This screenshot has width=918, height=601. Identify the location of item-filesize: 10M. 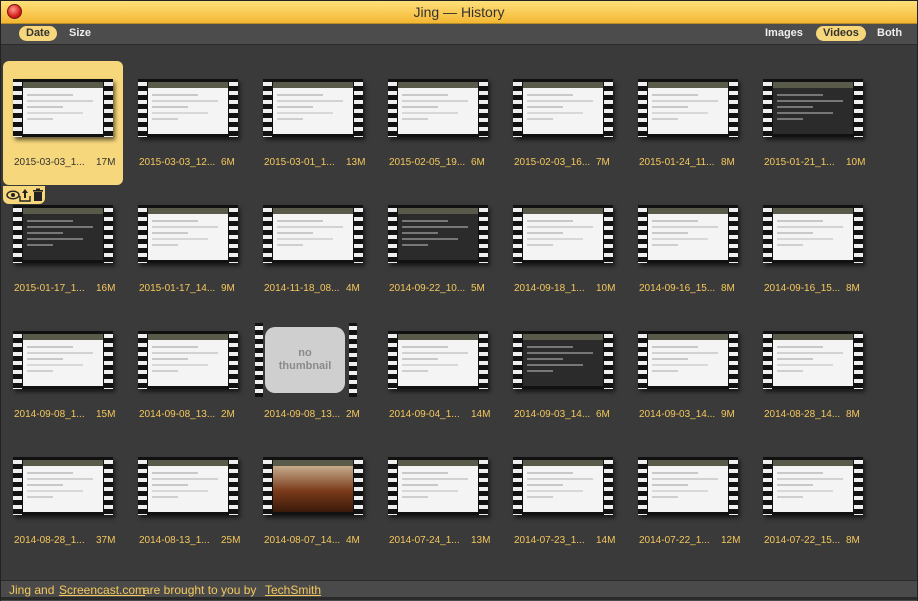
(856, 162).